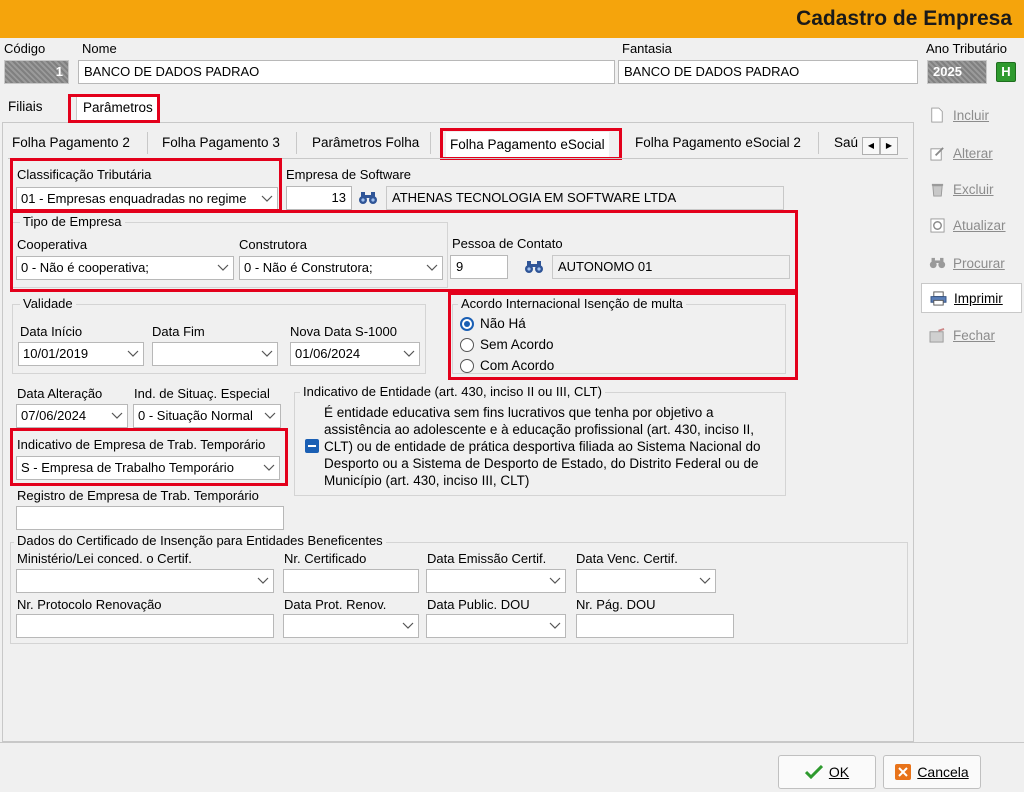  What do you see at coordinates (341, 268) in the screenshot?
I see `construtora-select: 0 - Não é Construtora;` at bounding box center [341, 268].